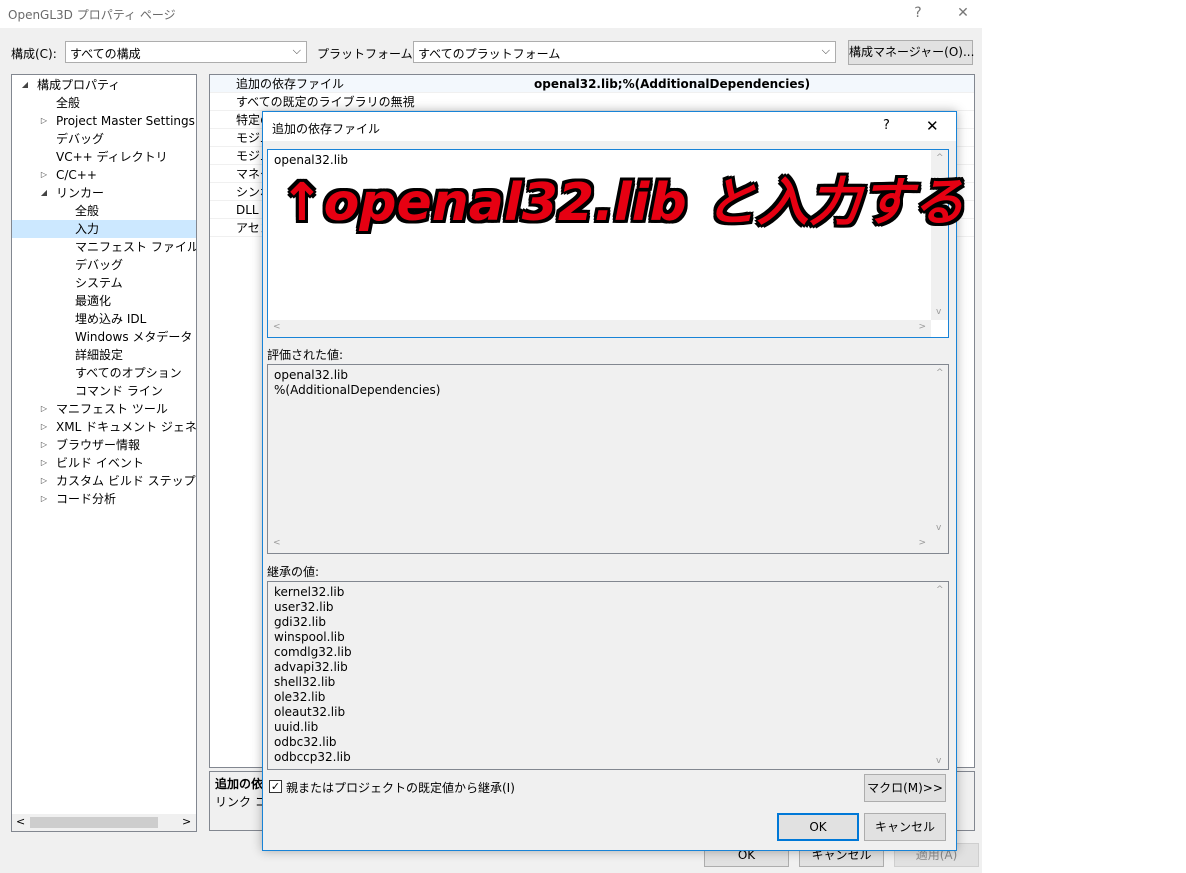 The image size is (1186, 873). What do you see at coordinates (304, 607) in the screenshot?
I see `inherited-line: user32.lib` at bounding box center [304, 607].